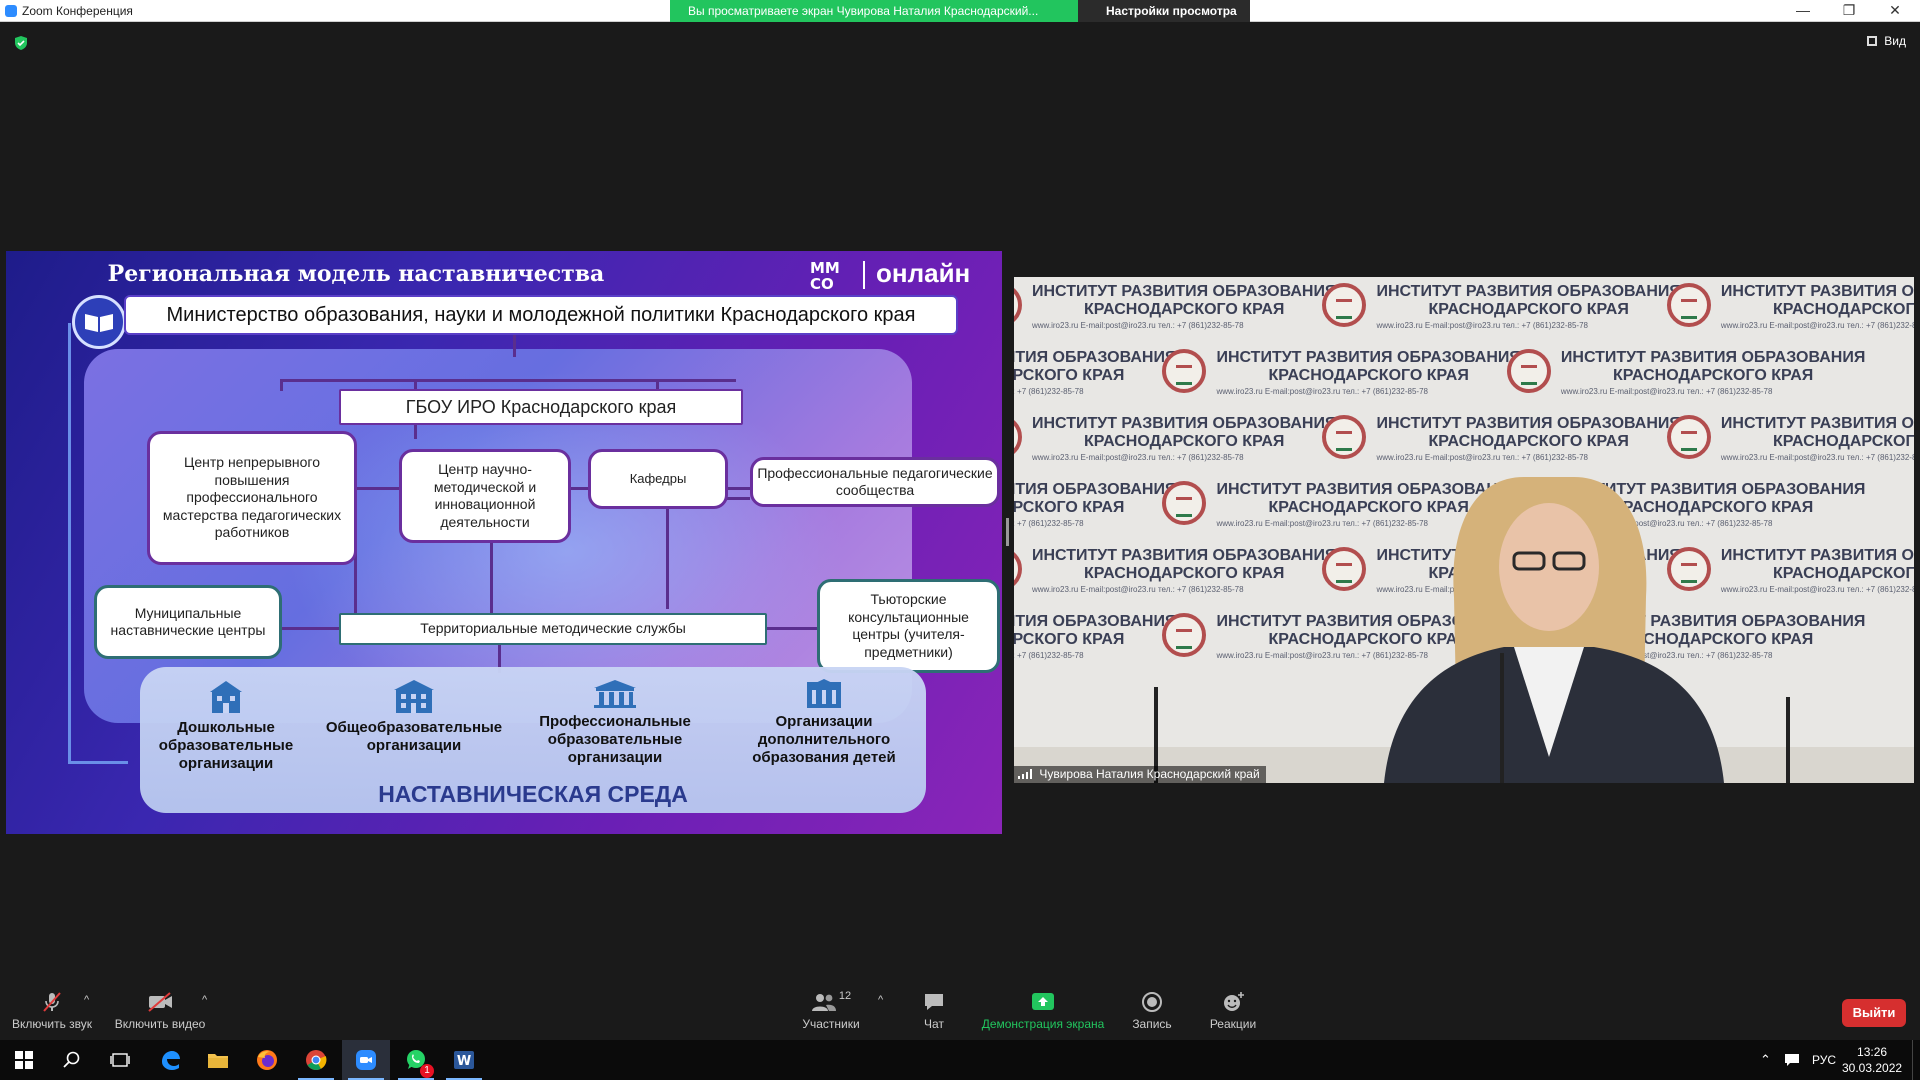 The image size is (1920, 1080). Describe the element at coordinates (1849, 11) in the screenshot. I see `maximize-button: ❐` at that location.